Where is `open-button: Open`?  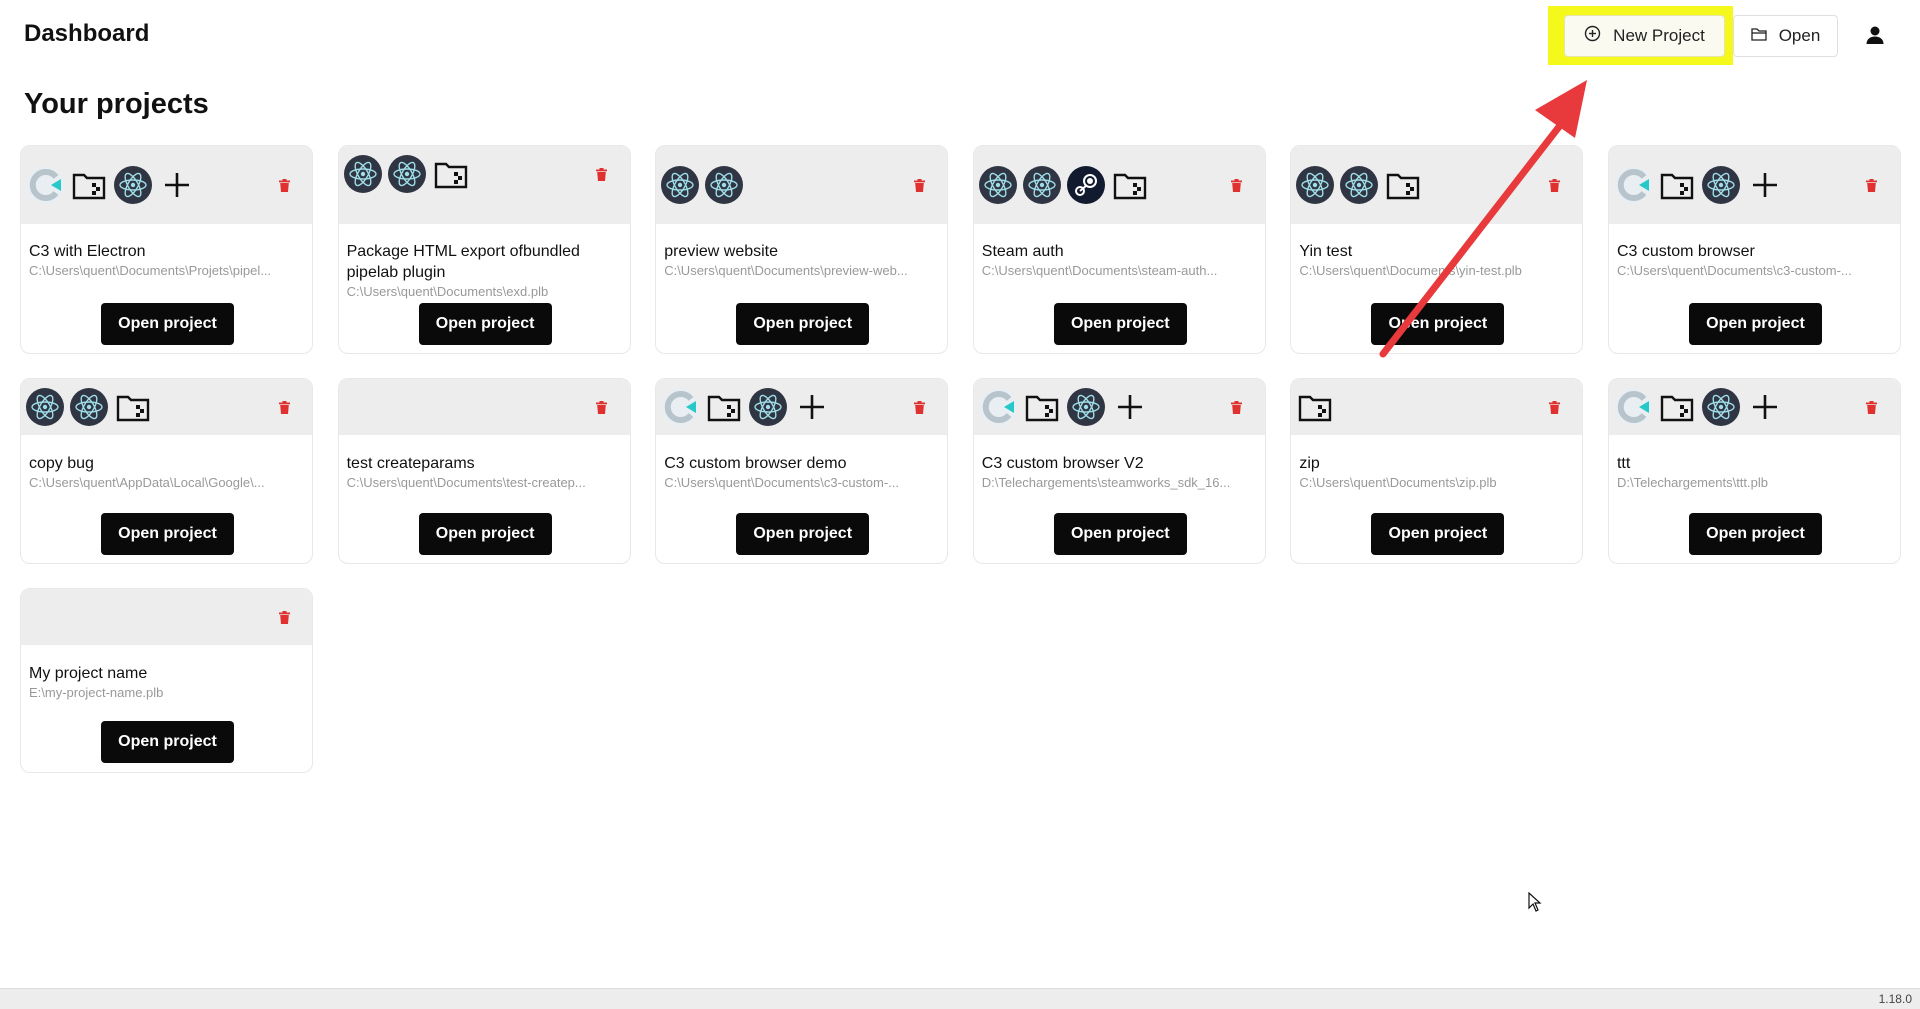 open-button: Open is located at coordinates (1785, 36).